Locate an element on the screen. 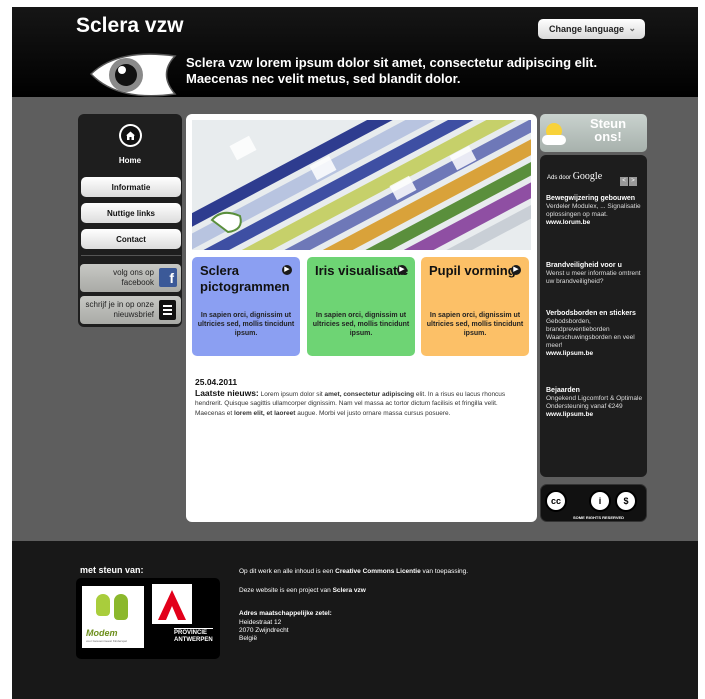  home-icon is located at coordinates (130, 135).